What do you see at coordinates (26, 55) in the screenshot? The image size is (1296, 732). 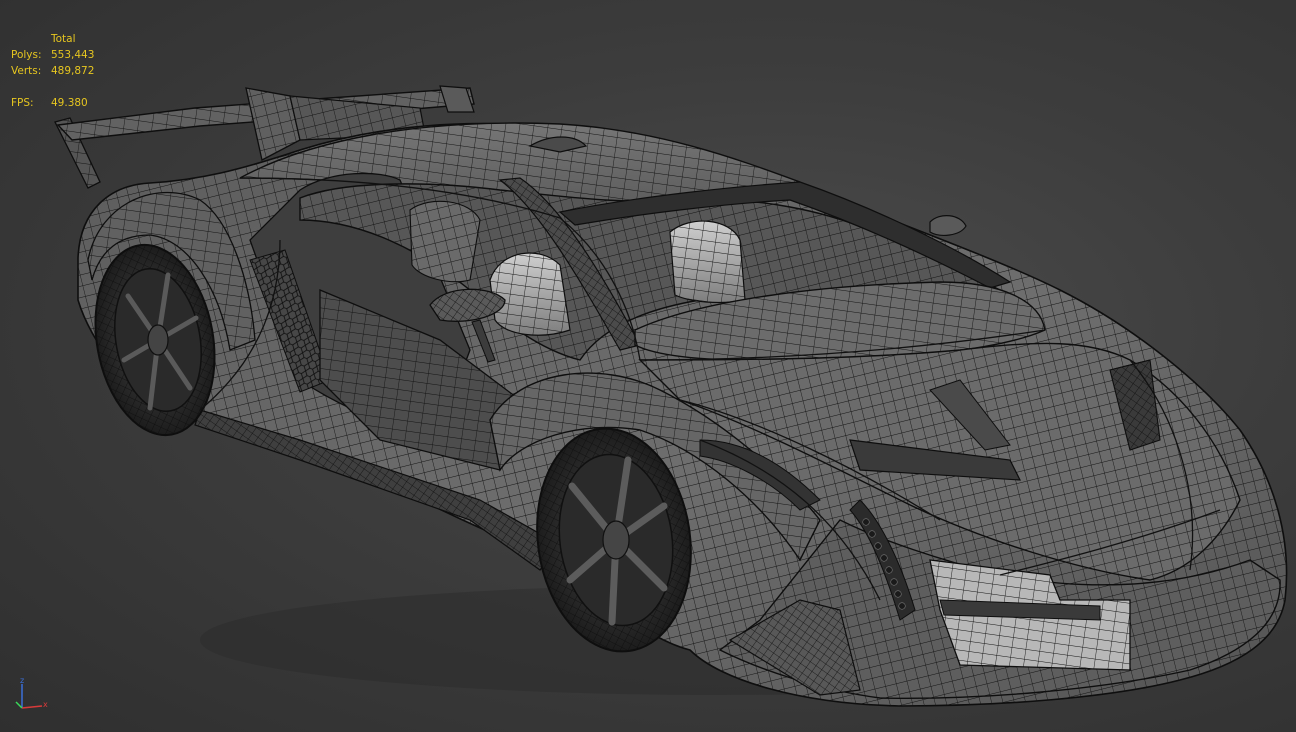 I see `polys-label: Polys:` at bounding box center [26, 55].